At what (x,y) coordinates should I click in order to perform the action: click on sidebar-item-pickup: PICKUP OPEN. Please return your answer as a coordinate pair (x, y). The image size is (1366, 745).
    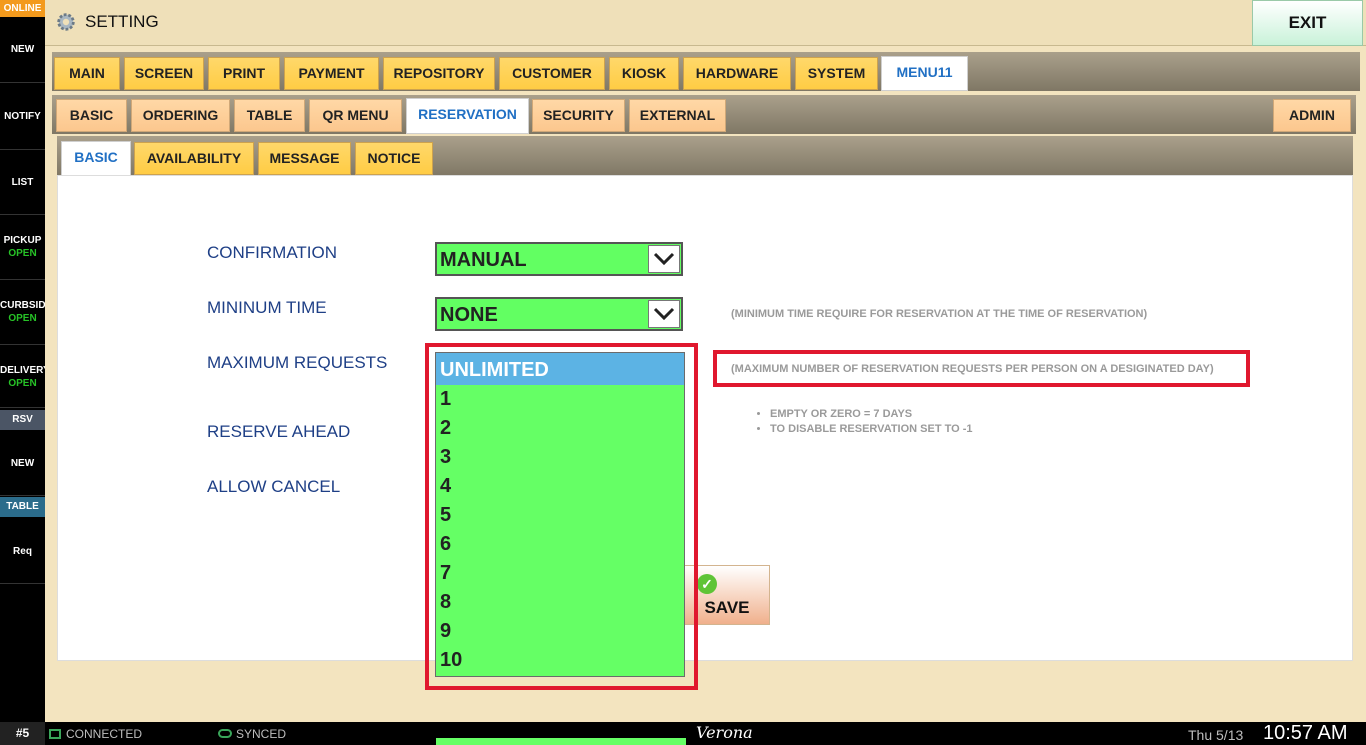
    Looking at the image, I should click on (22, 247).